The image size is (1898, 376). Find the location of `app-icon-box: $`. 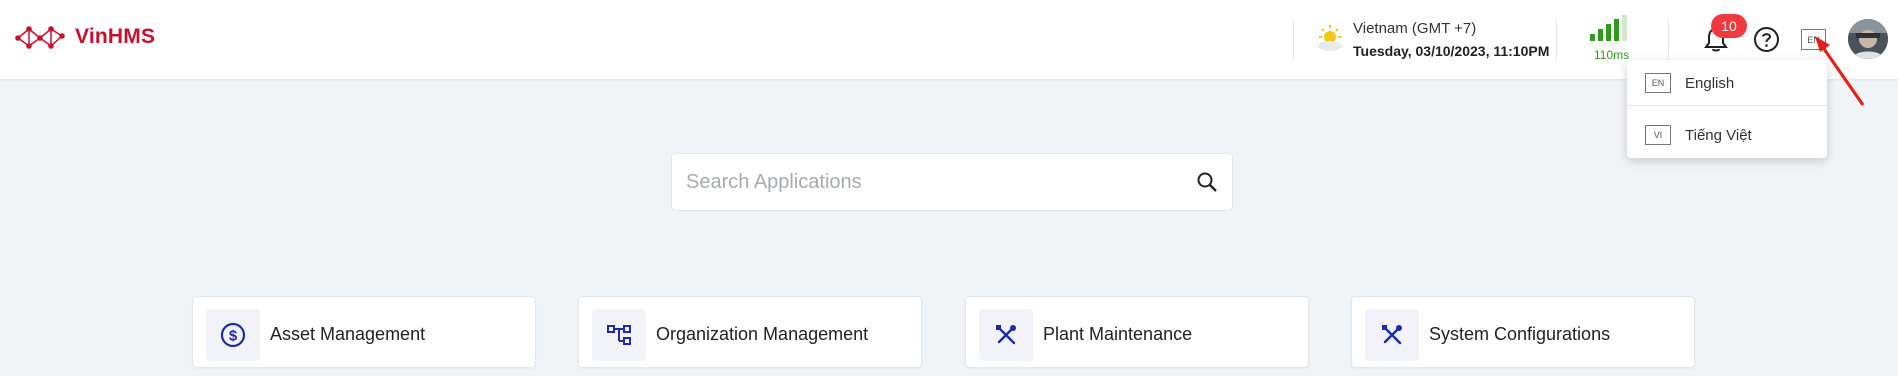

app-icon-box: $ is located at coordinates (233, 335).